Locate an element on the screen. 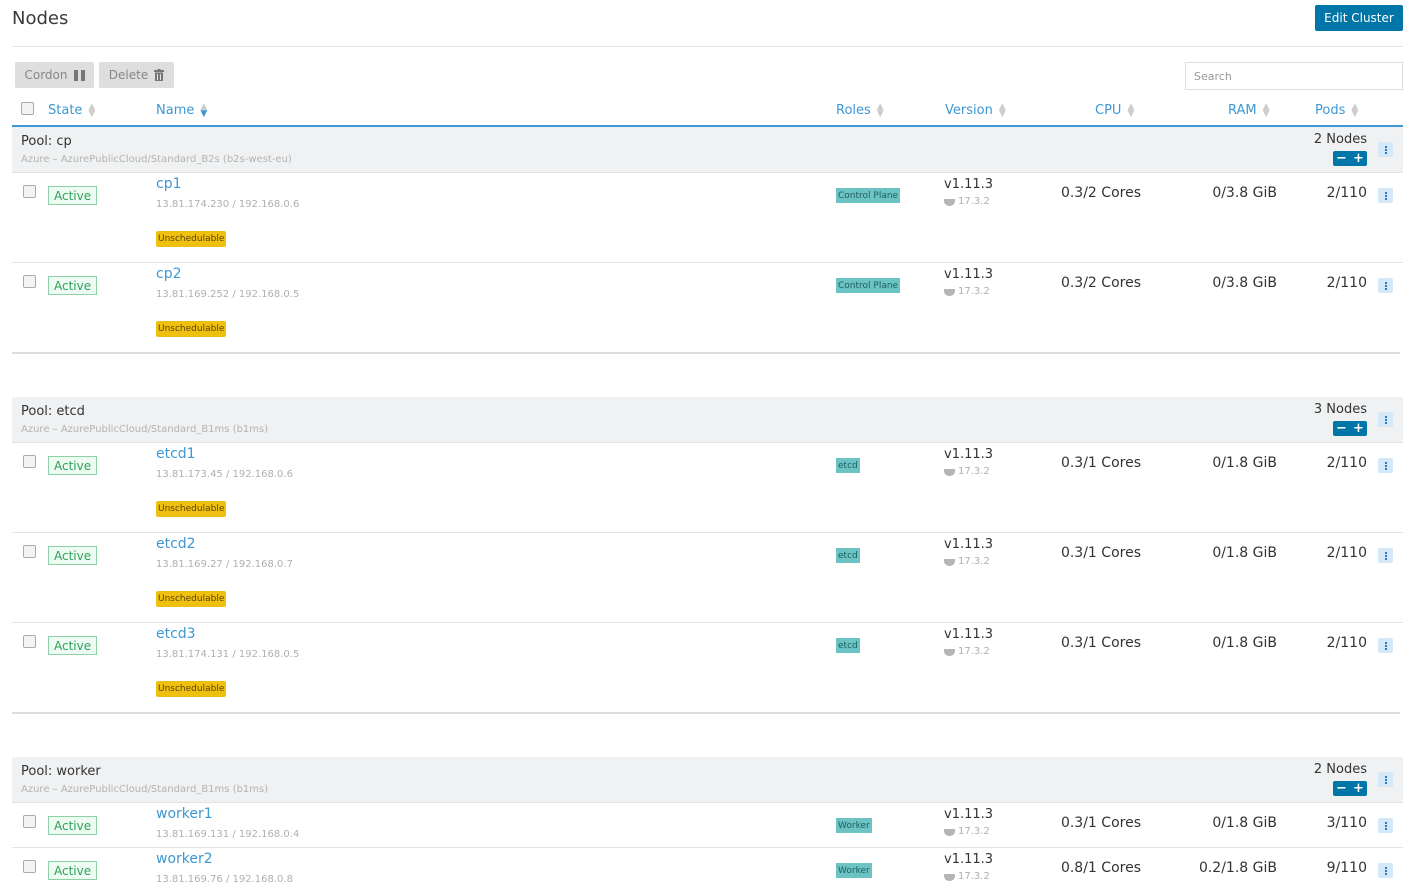 The height and width of the screenshot is (893, 1411). column-header-ram: RAM ▲ ▼ is located at coordinates (1249, 110).